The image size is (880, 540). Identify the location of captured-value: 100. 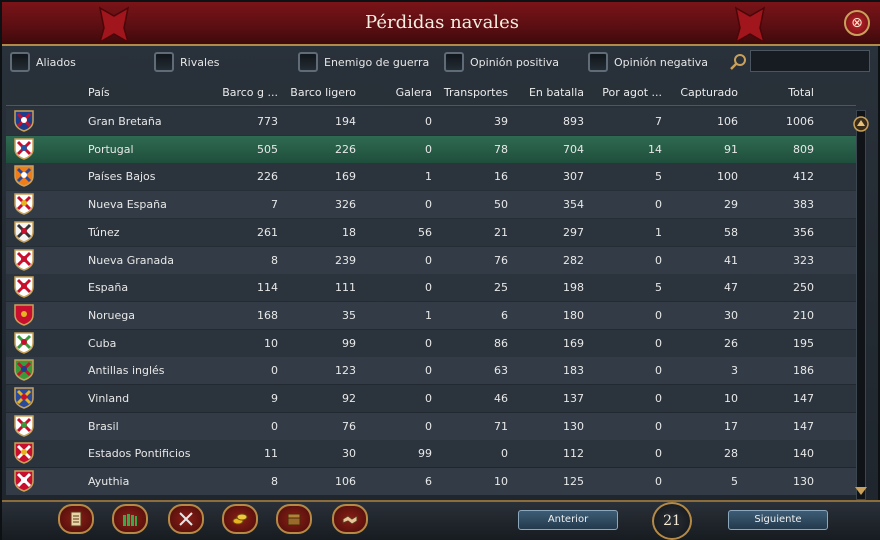
(727, 177).